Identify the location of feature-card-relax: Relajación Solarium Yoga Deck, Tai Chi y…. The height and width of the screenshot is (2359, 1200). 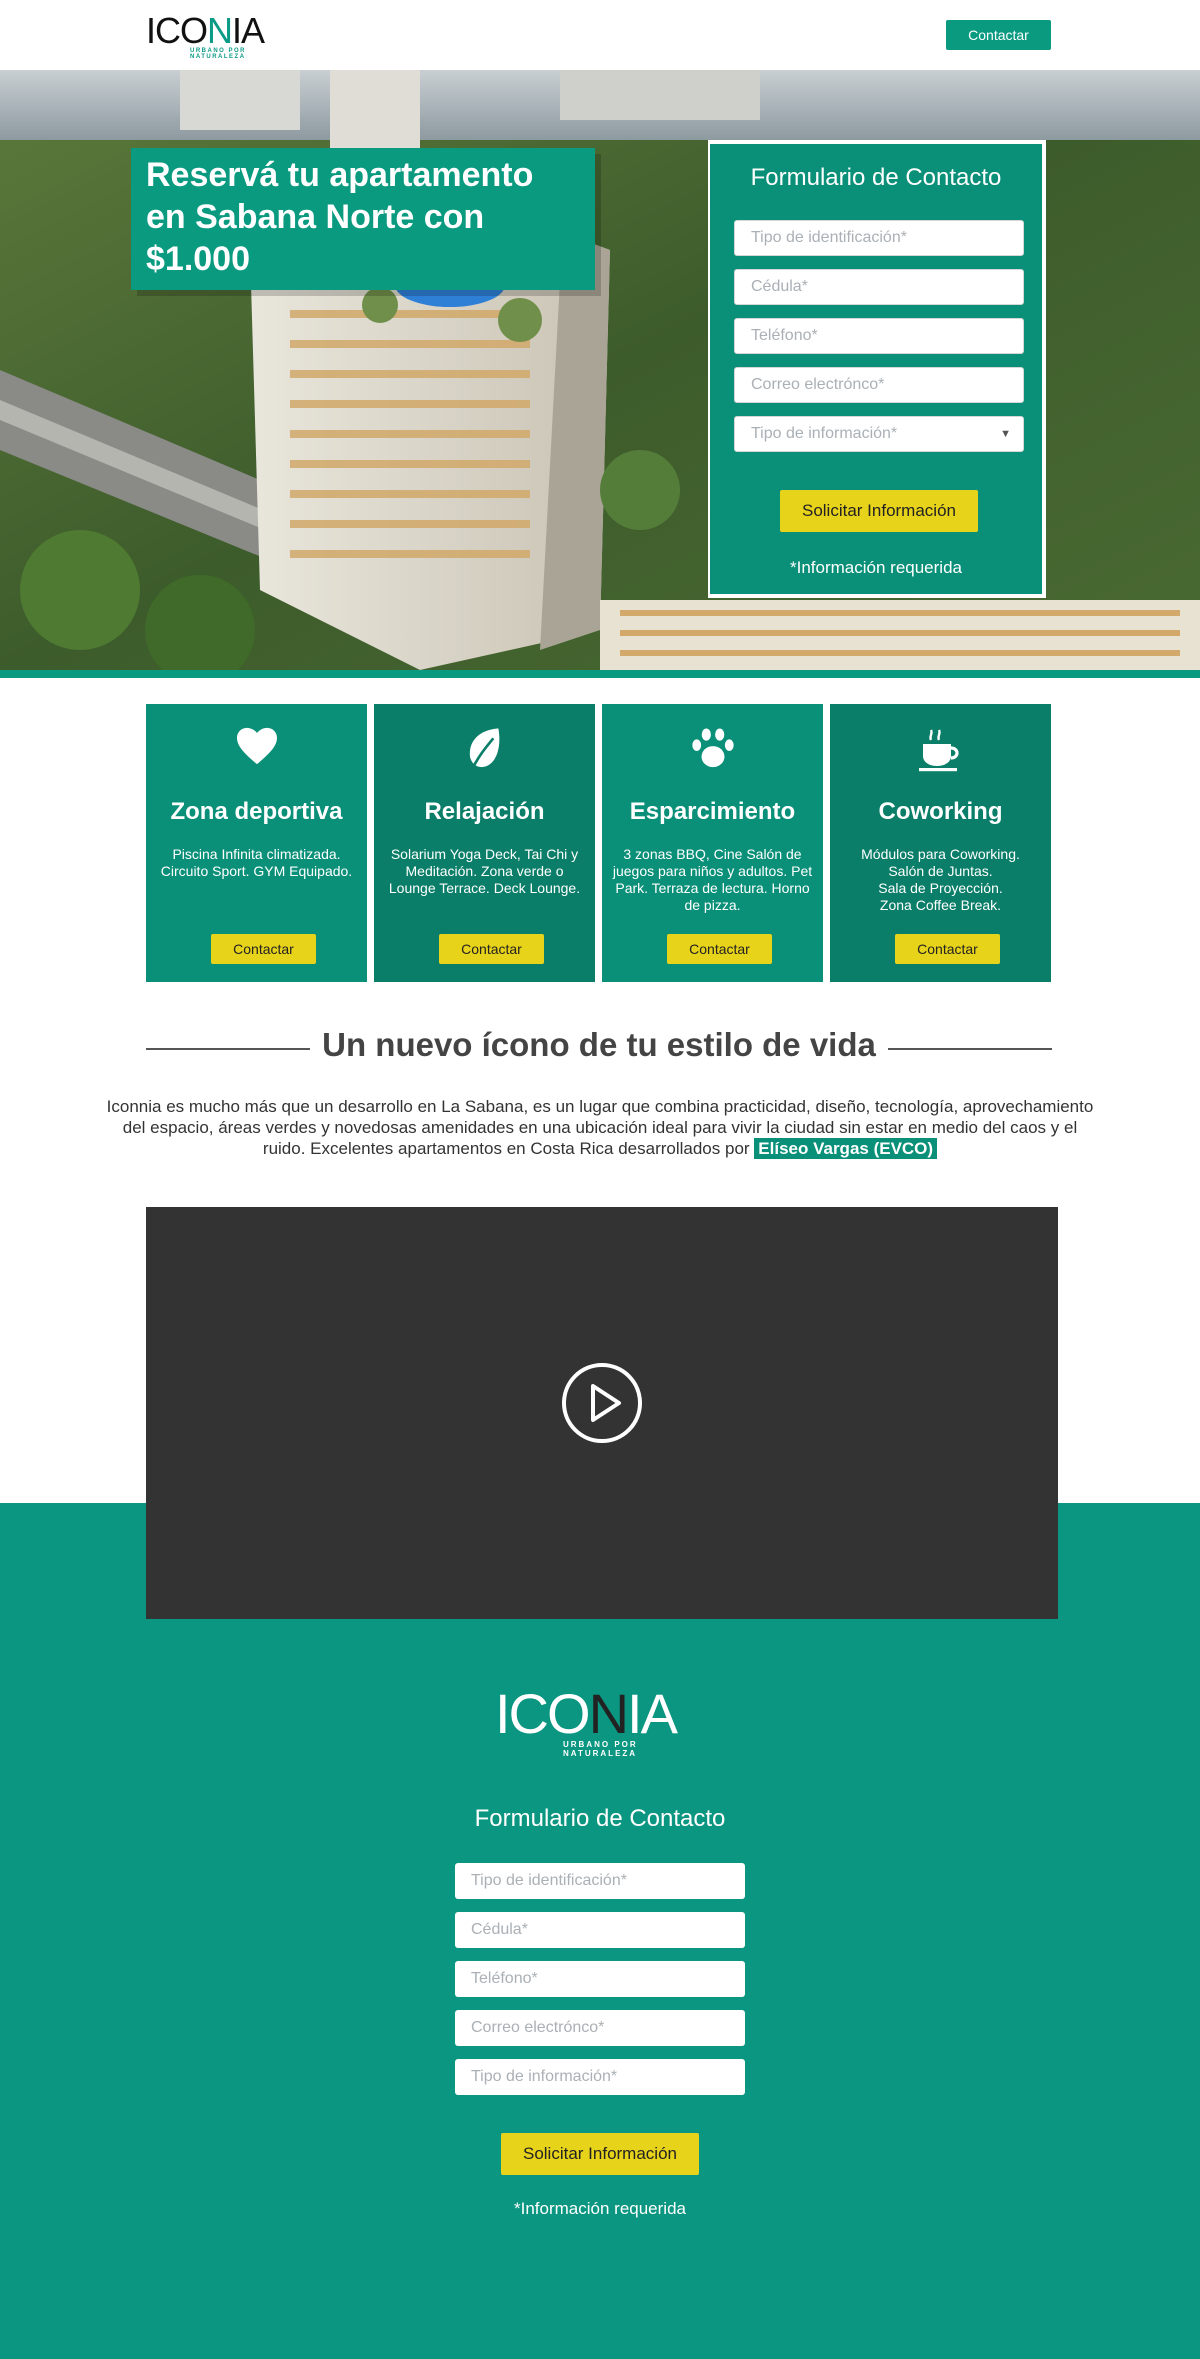
(484, 843).